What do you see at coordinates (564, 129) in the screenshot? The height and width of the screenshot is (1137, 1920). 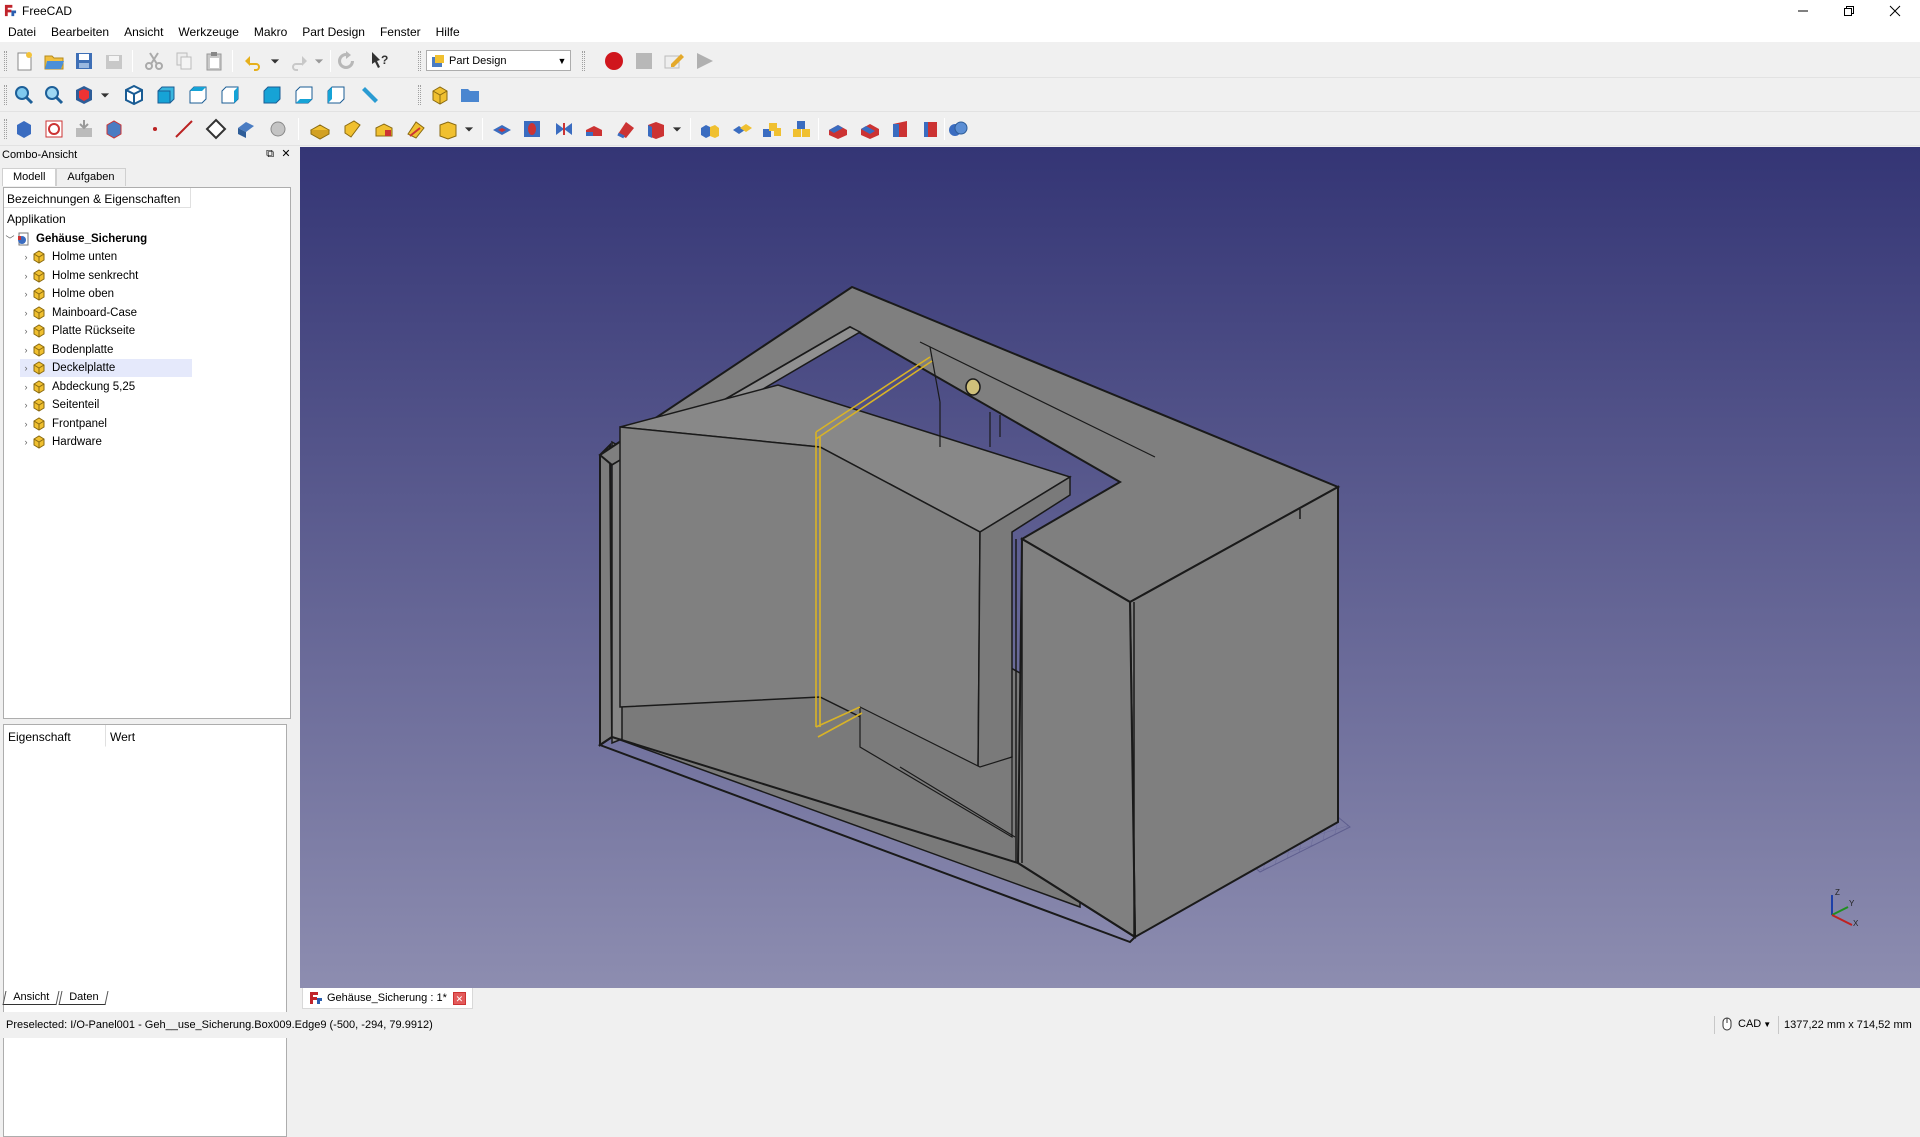 I see `groove-button` at bounding box center [564, 129].